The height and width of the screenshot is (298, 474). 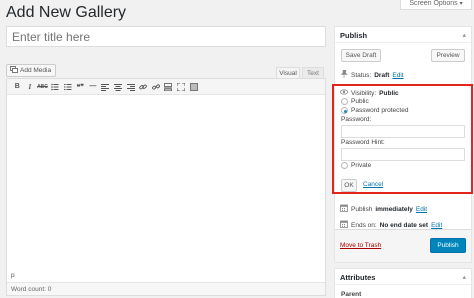 I want to click on attributes-box-header: Attributes ▴, so click(x=403, y=277).